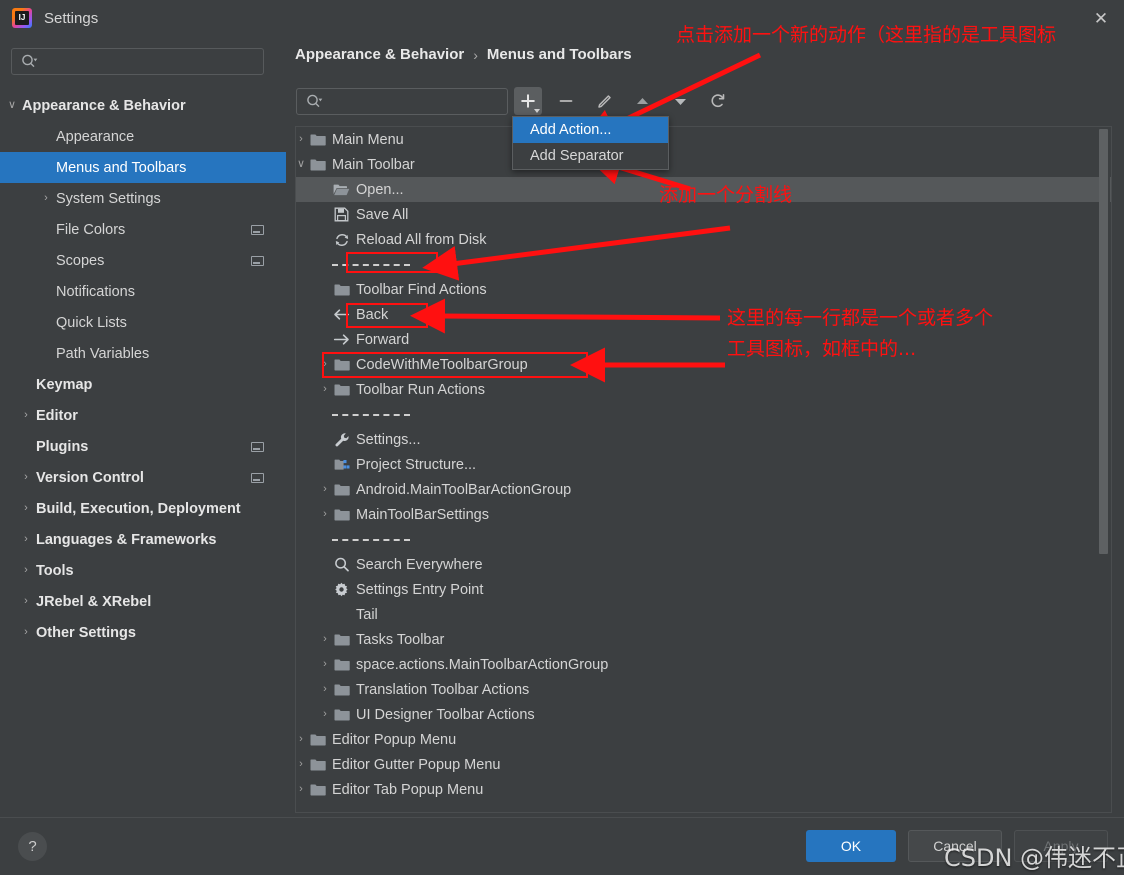 This screenshot has height=875, width=1124. What do you see at coordinates (703, 164) in the screenshot?
I see `tree-row: ∨ Main Toolbar` at bounding box center [703, 164].